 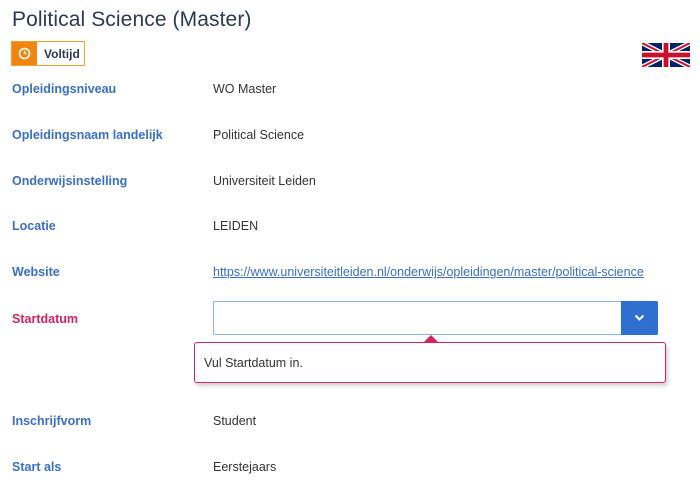 What do you see at coordinates (352, 92) in the screenshot?
I see `field-opleidingsniveau: Opleidingsniveau WO Master` at bounding box center [352, 92].